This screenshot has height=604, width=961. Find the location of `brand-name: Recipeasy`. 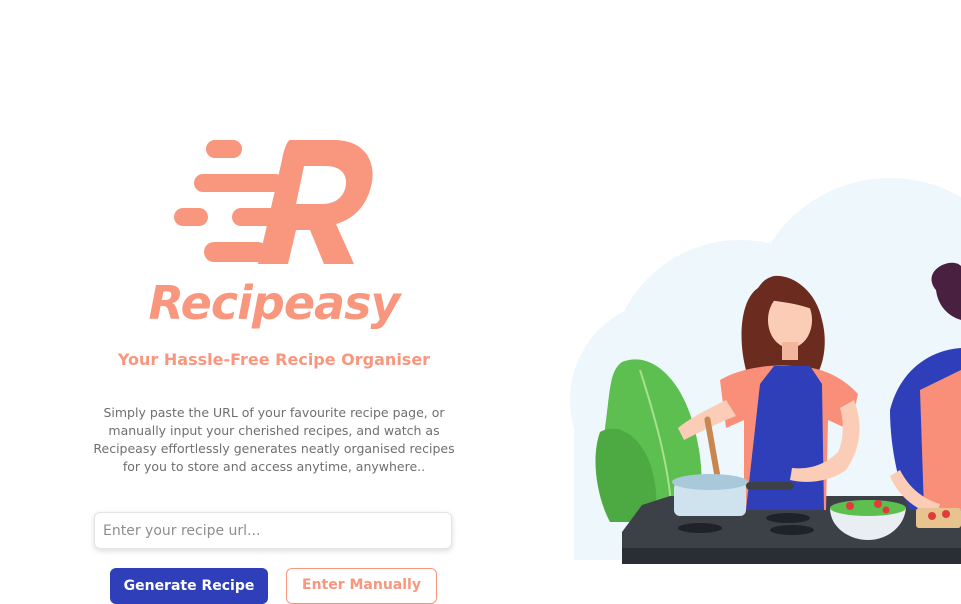

brand-name: Recipeasy is located at coordinates (274, 303).